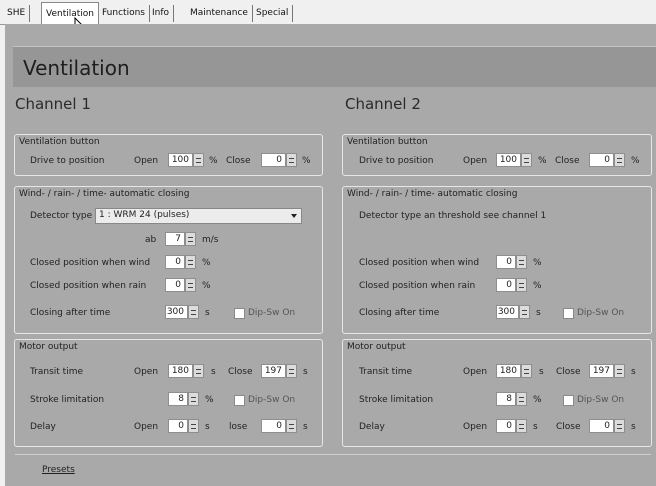 This screenshot has height=486, width=656. Describe the element at coordinates (151, 240) in the screenshot. I see `ab-label: ab` at that location.